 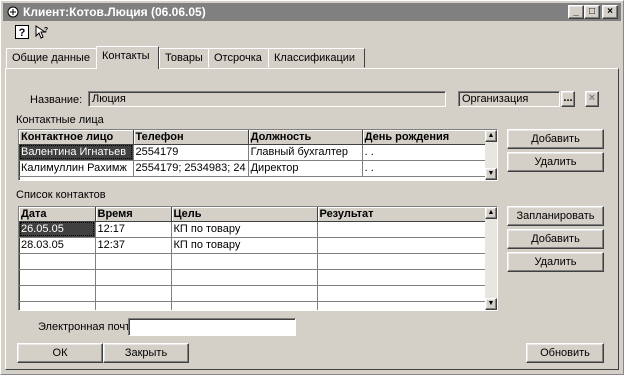 I want to click on title-bar: Клиент:Котов.Люция (06.06.05) _ □ ×, so click(x=312, y=12).